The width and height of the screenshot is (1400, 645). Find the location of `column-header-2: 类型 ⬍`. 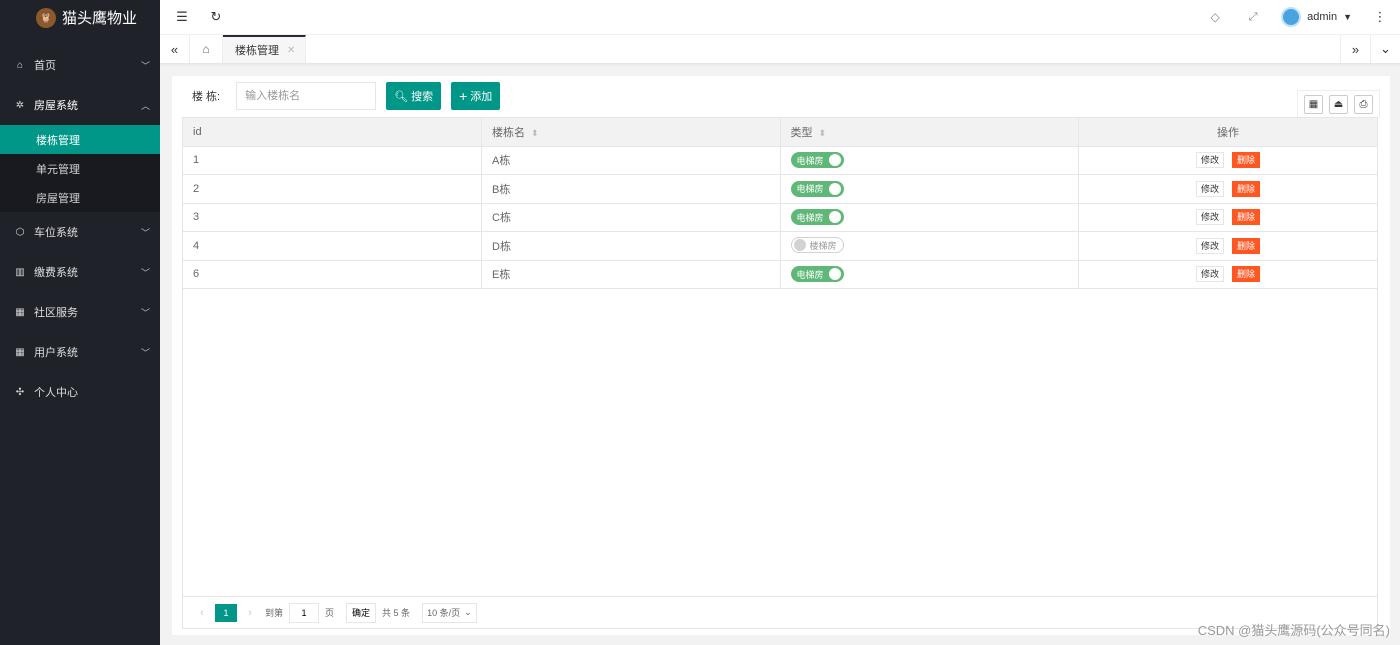

column-header-2: 类型 ⬍ is located at coordinates (929, 132).